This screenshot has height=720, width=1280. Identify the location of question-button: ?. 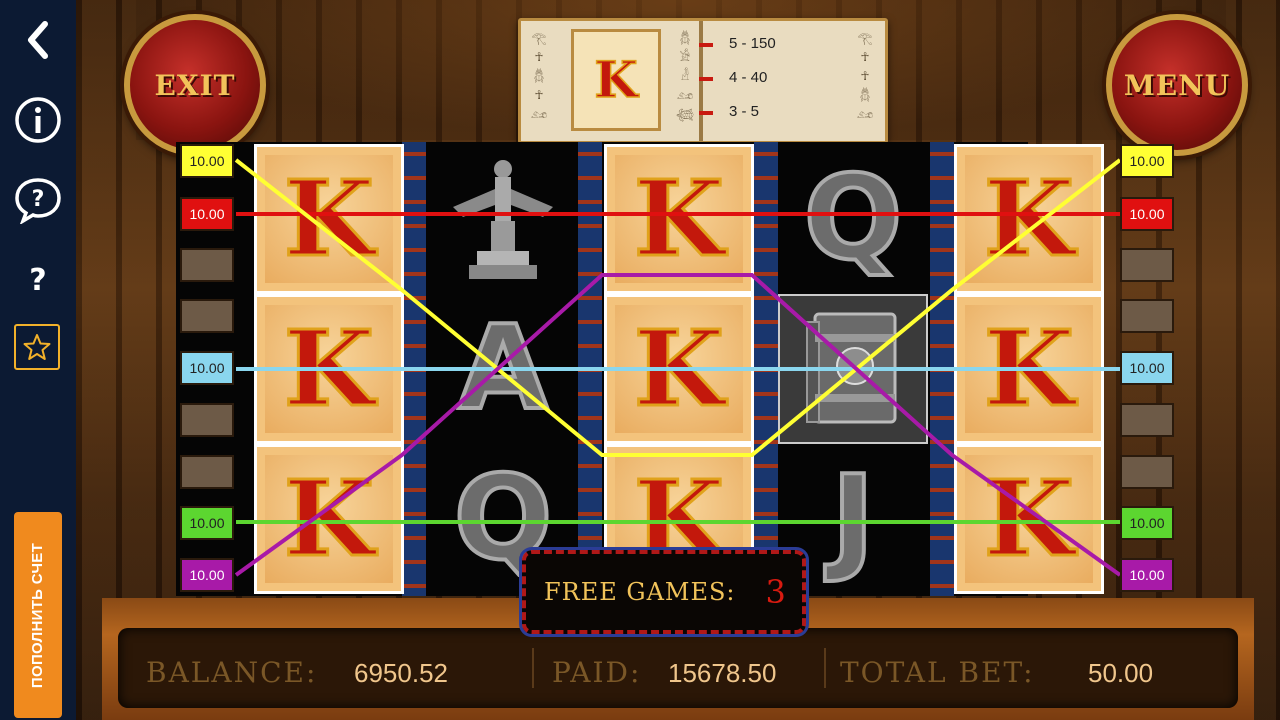
(38, 280).